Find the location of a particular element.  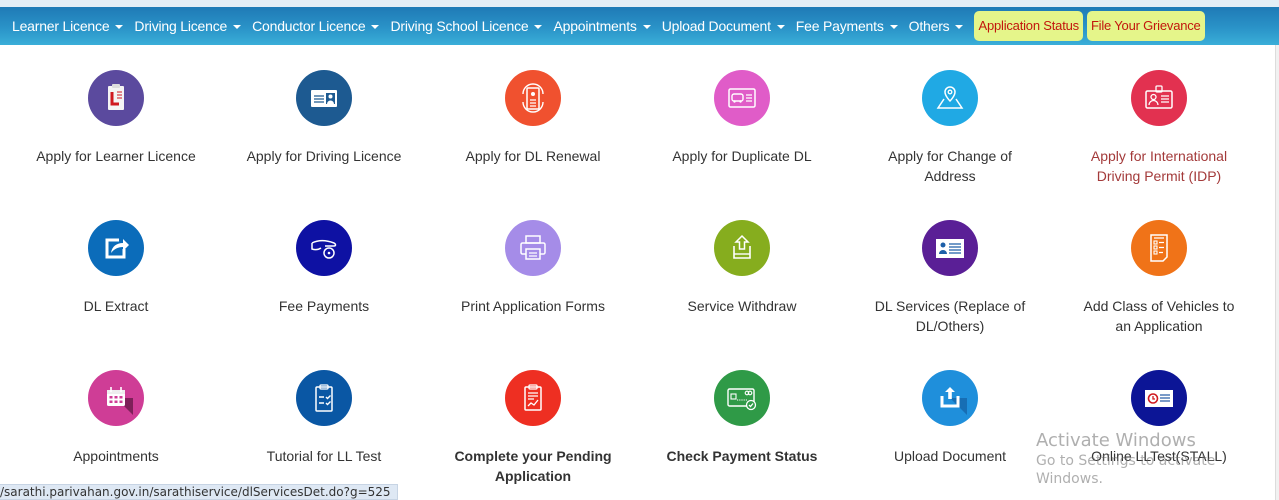

upload-icon is located at coordinates (950, 398).